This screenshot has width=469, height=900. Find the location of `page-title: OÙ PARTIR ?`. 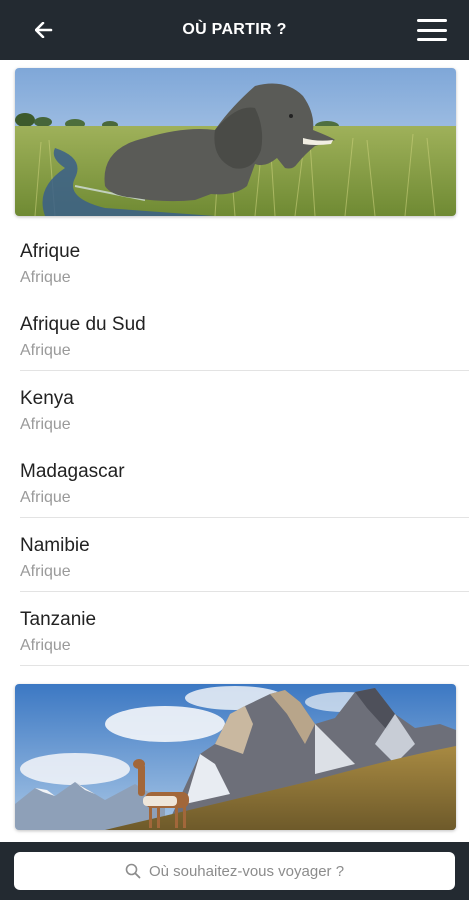

page-title: OÙ PARTIR ? is located at coordinates (234, 29).